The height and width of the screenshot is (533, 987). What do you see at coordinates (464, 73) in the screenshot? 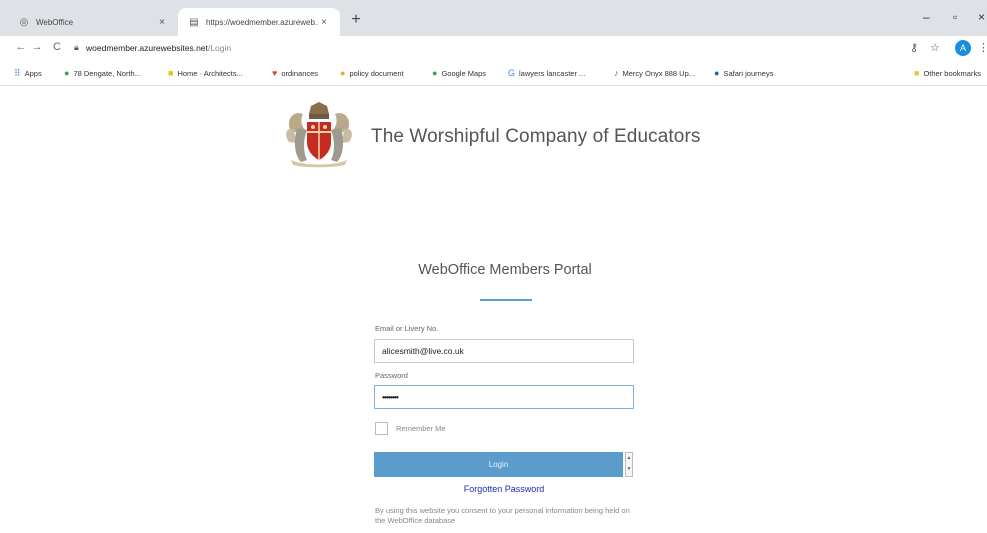
I see `bookmark-label: Google Maps` at bounding box center [464, 73].